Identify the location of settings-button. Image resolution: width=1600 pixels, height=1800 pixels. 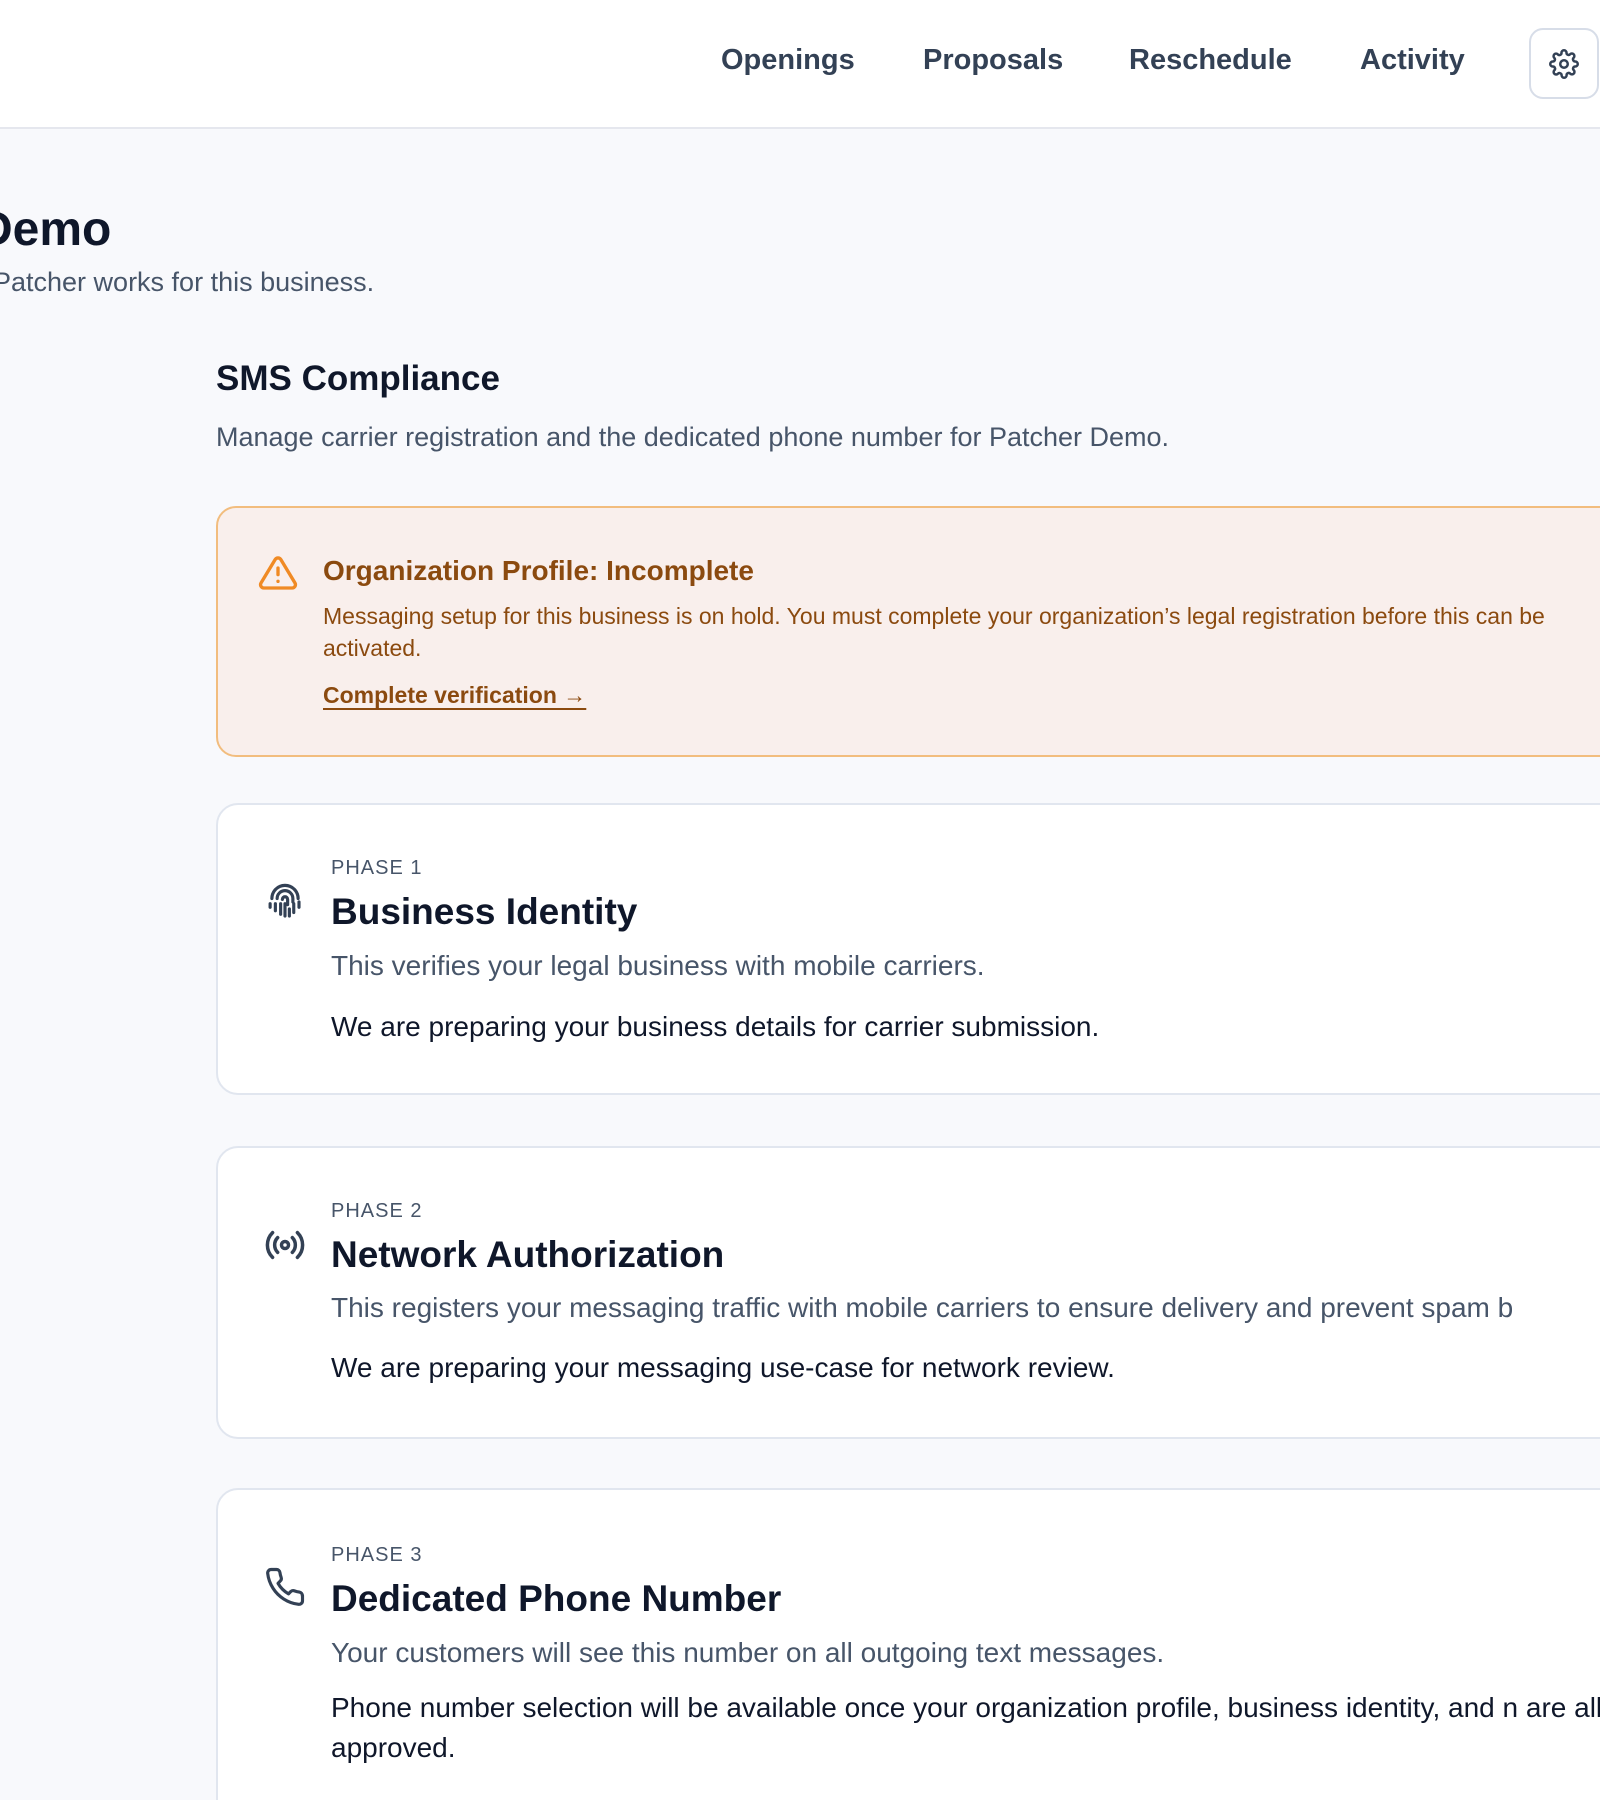
(1564, 63).